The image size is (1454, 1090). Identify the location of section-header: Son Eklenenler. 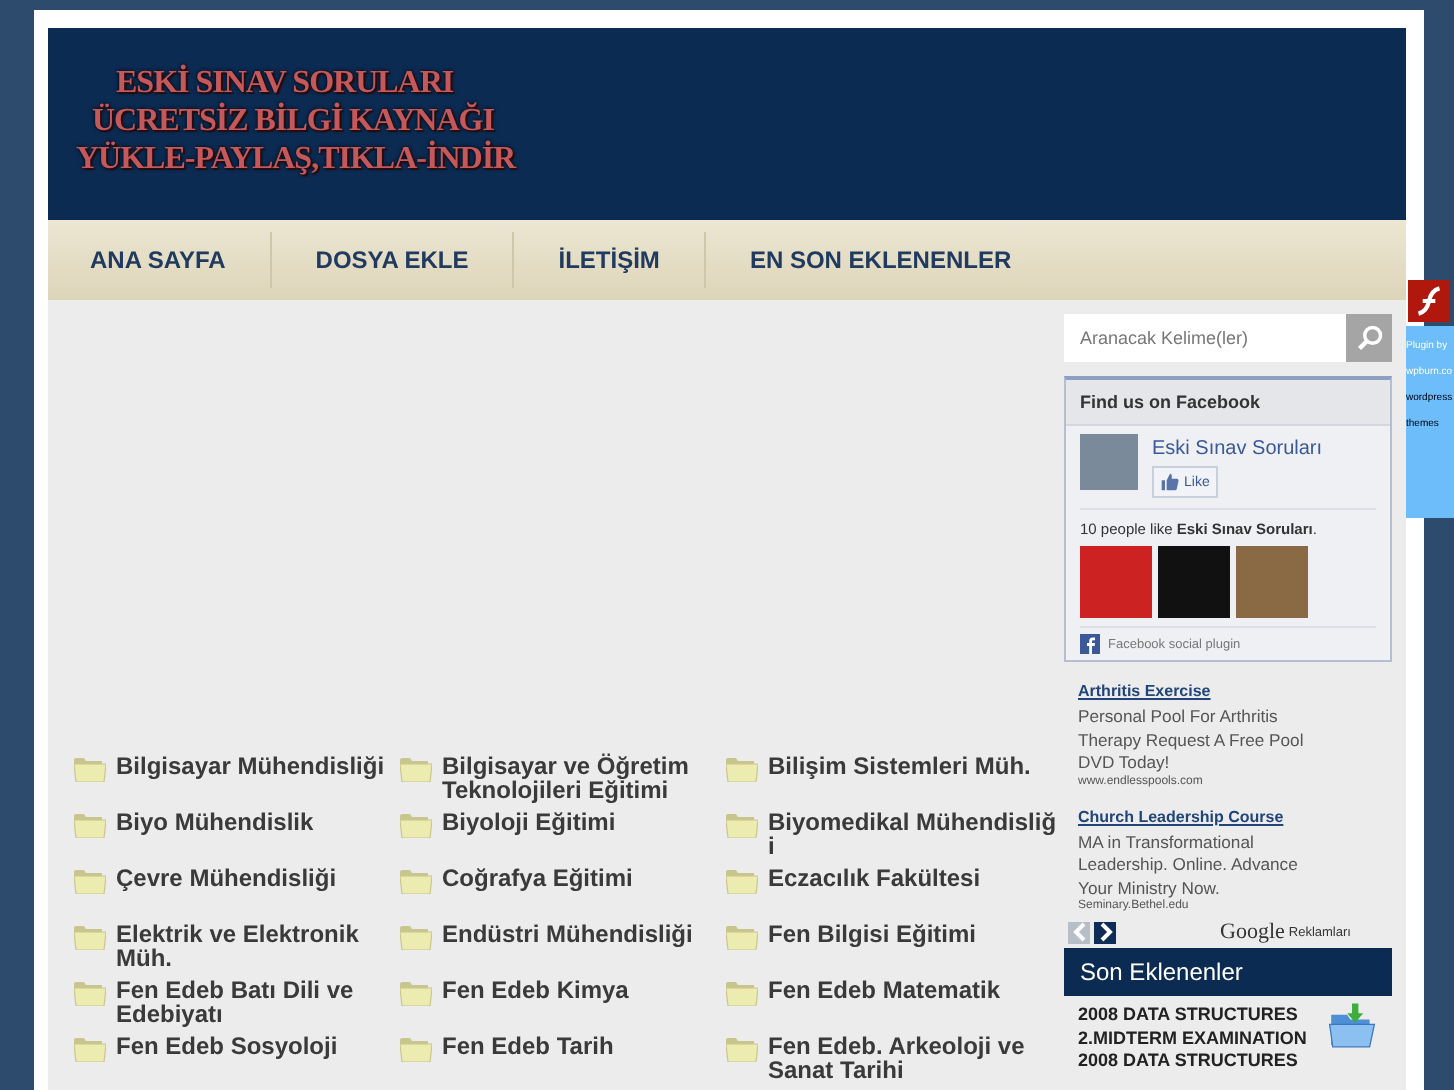
(1228, 972).